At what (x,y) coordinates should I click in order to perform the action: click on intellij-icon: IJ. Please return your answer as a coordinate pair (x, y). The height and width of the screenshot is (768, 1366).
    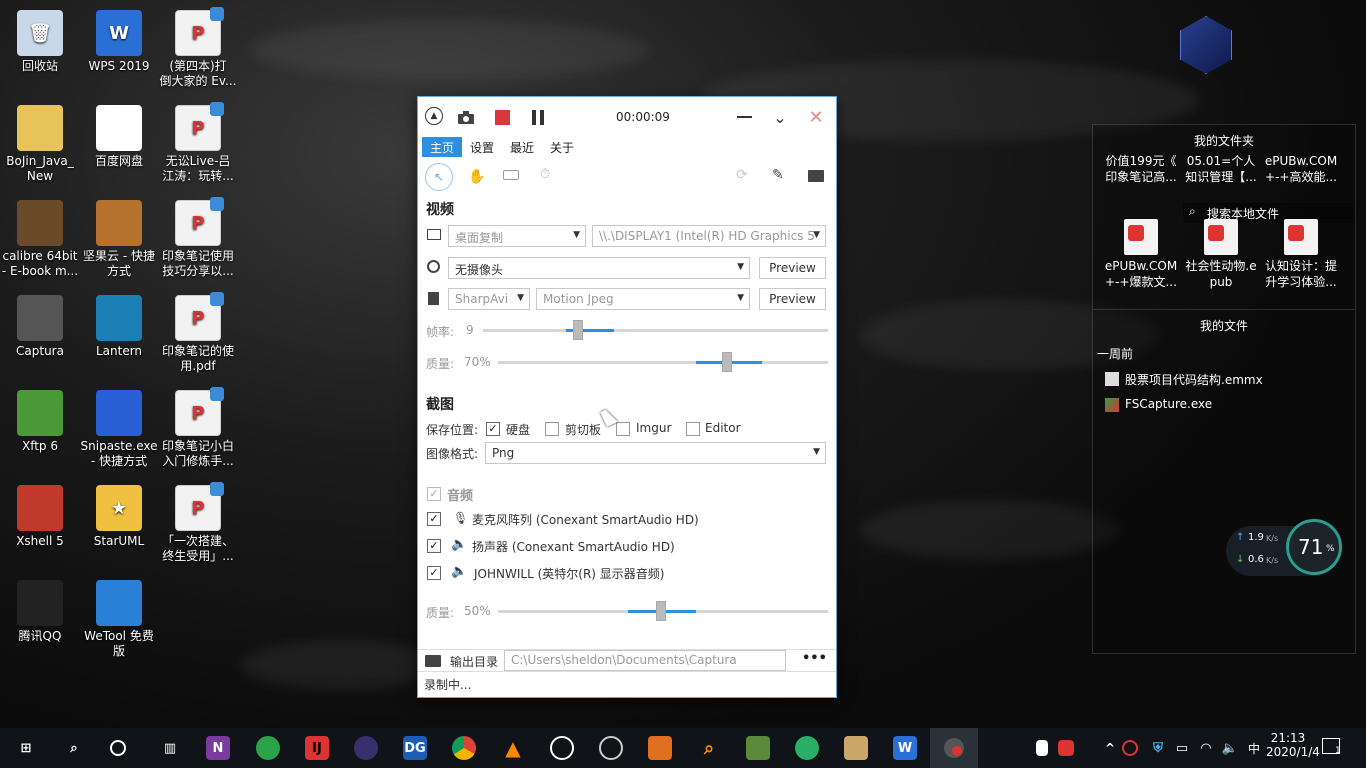
    Looking at the image, I should click on (317, 748).